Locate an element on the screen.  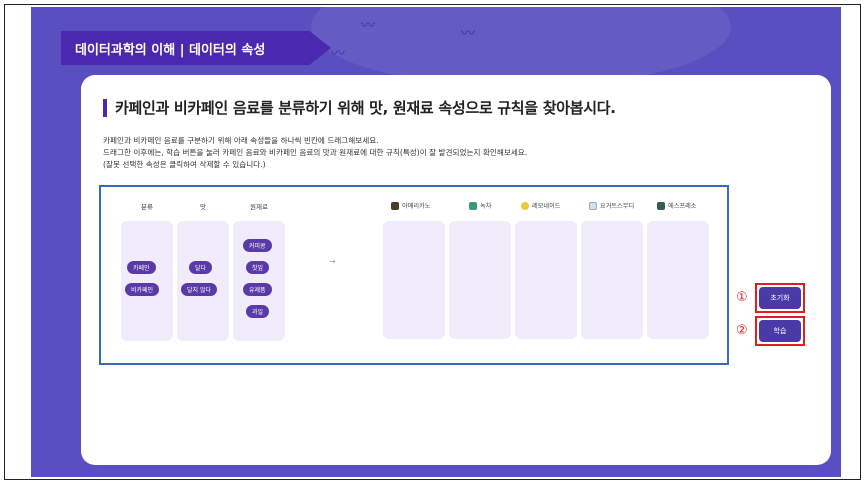
beverage-name: 아메리카노 is located at coordinates (416, 206).